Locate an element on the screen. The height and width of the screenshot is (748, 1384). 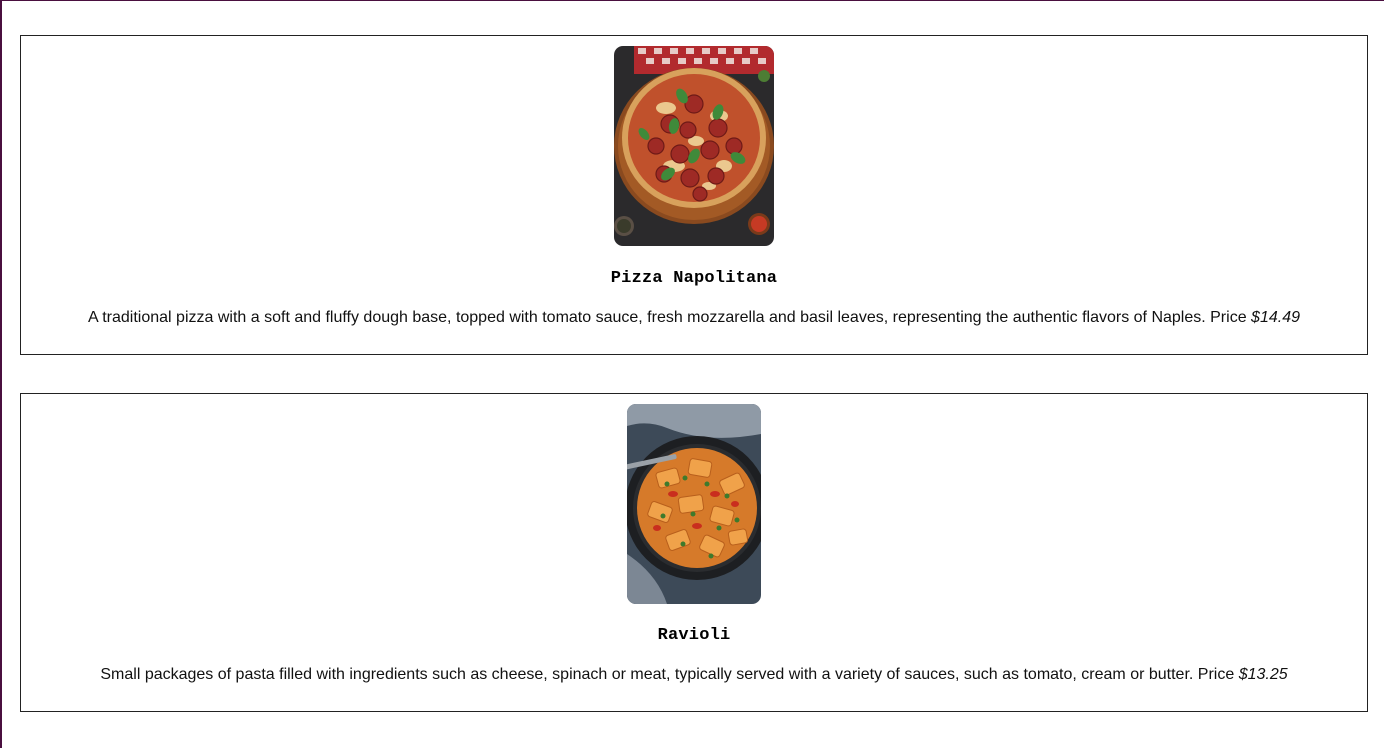
pizza-napolitana-photo is located at coordinates (694, 146).